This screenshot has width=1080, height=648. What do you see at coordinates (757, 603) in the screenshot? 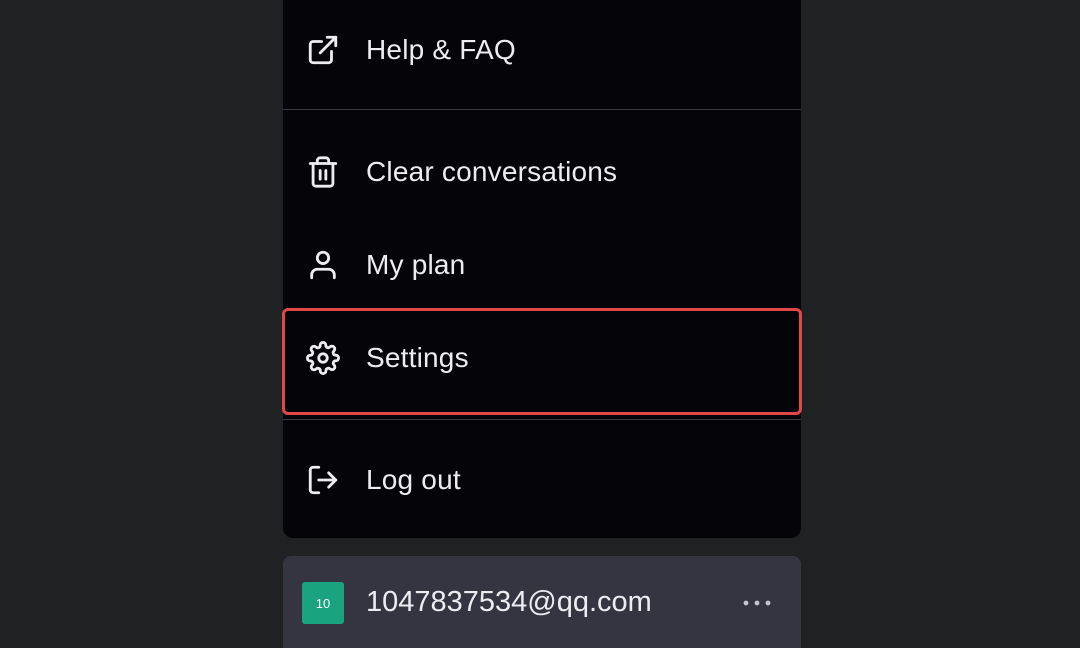
I see `ellipsis-icon` at bounding box center [757, 603].